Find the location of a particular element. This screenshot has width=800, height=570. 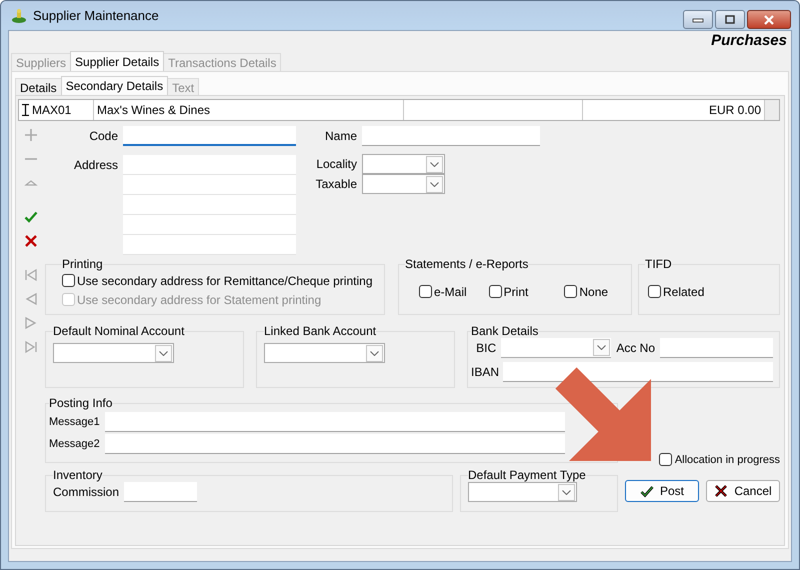

module-title: Purchases is located at coordinates (749, 40).